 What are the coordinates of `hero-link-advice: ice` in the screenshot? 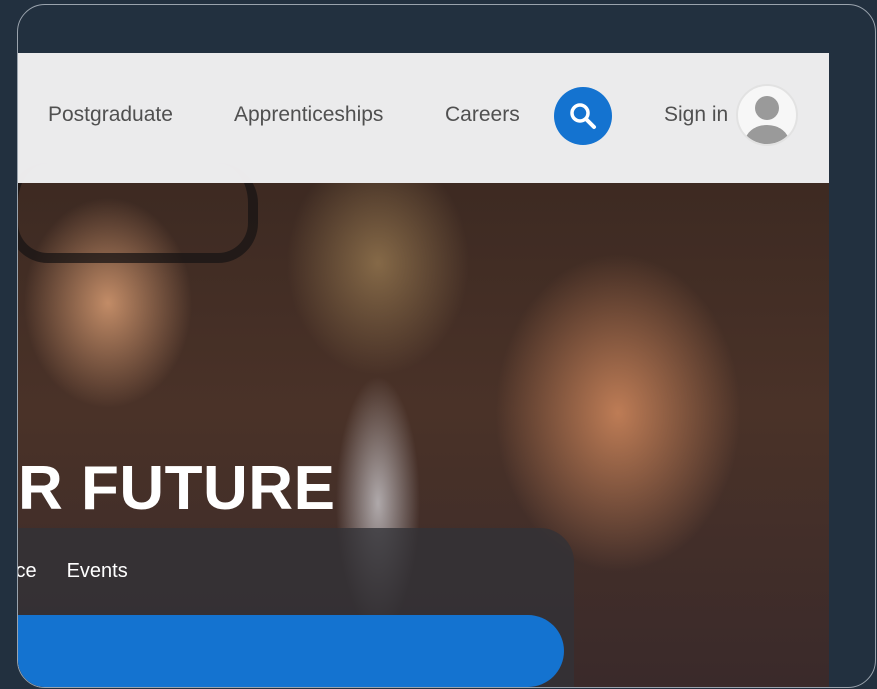 It's located at (27, 571).